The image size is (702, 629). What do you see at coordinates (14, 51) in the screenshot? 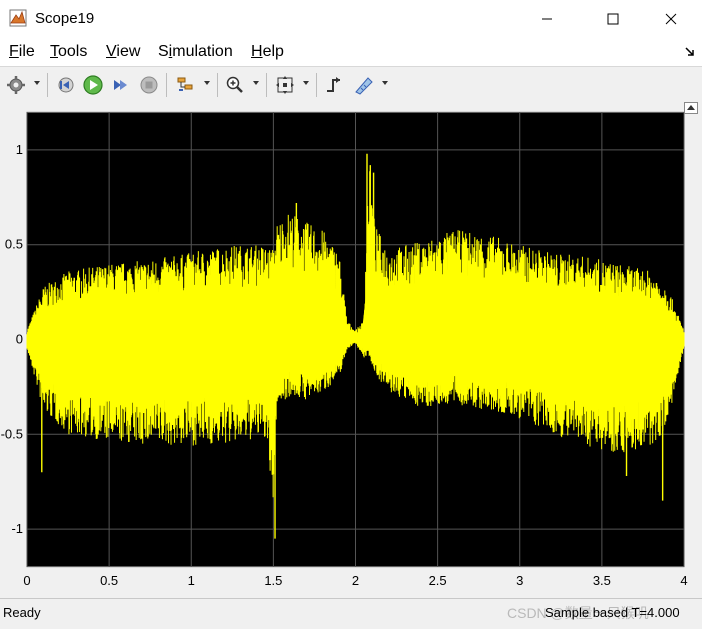
I see `menu-file-mnemonic: F` at bounding box center [14, 51].